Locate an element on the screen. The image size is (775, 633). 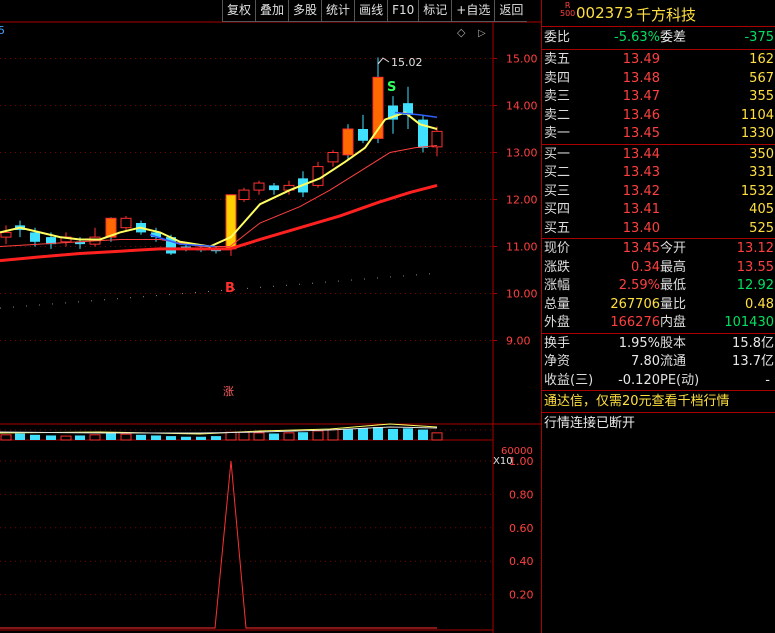
badge-bottom: 500 is located at coordinates (568, 13).